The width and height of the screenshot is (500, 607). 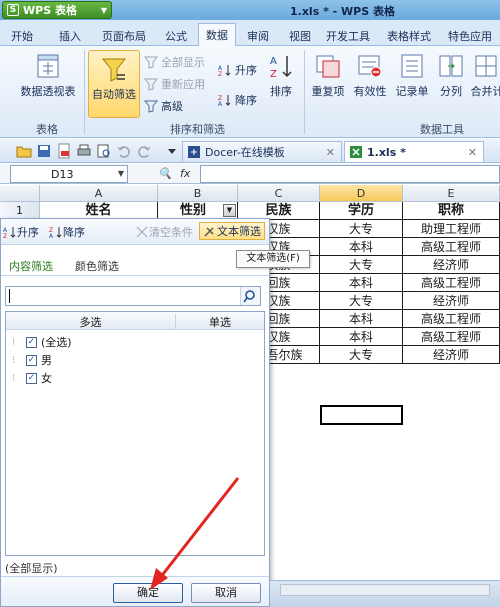 I want to click on tab-review: 审阅, so click(x=258, y=35).